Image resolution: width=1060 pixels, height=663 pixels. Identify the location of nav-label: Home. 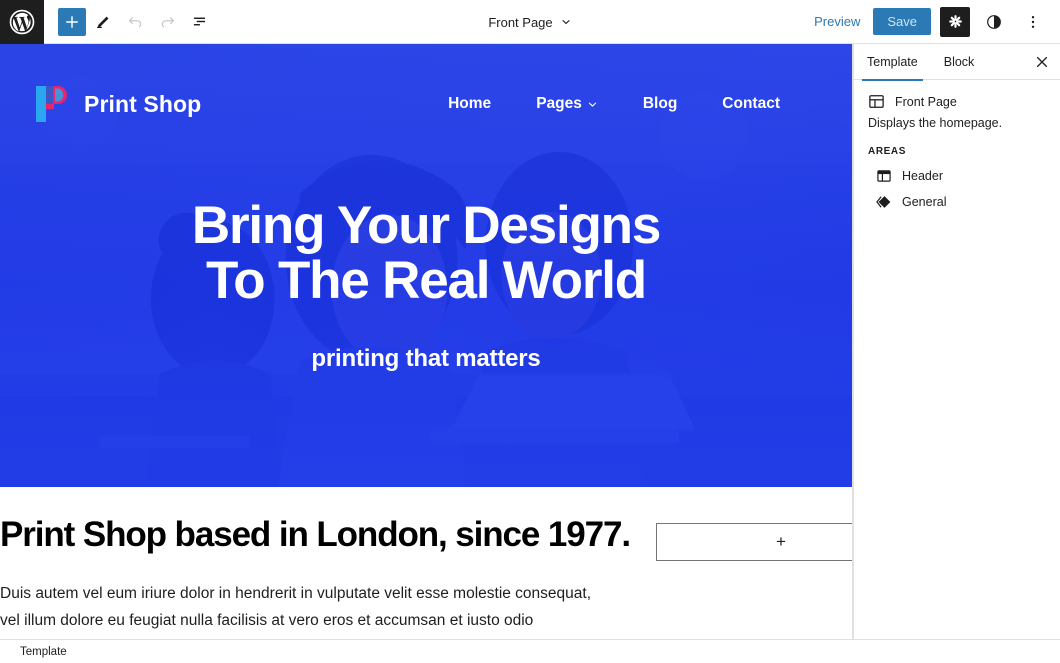
(470, 103).